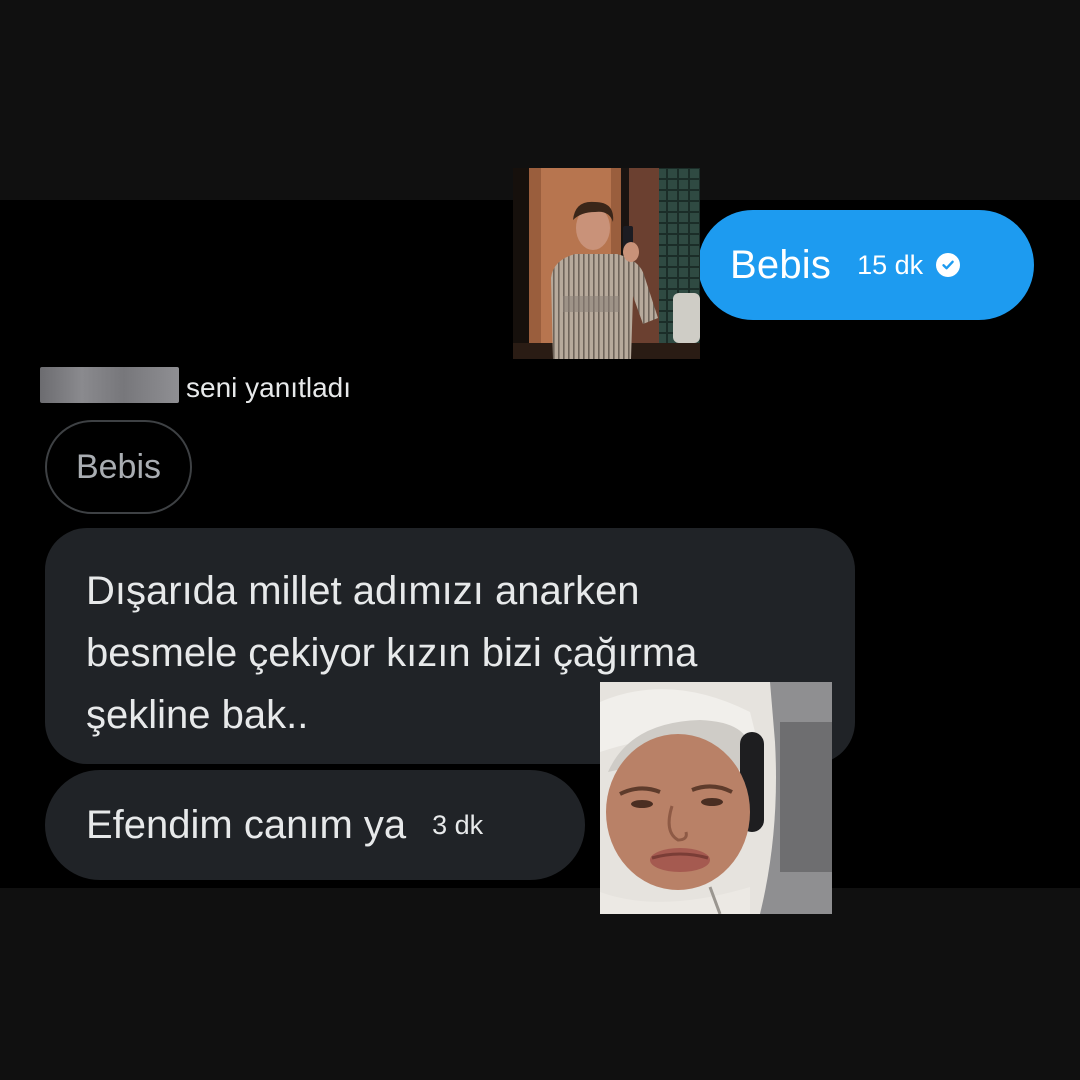  I want to click on incoming-message-time: 3 dk, so click(458, 824).